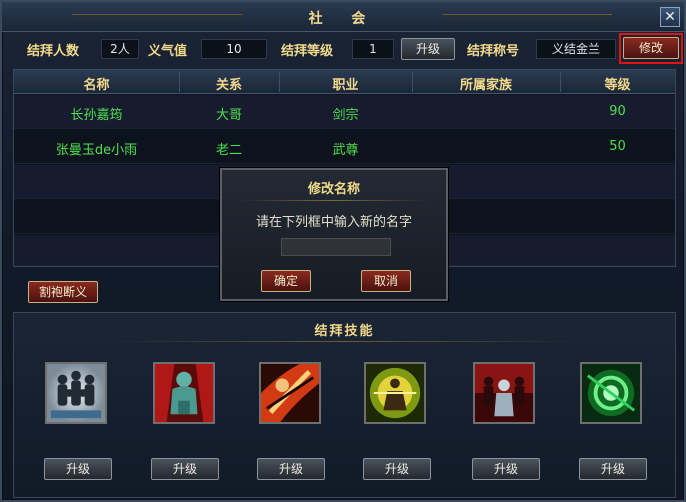  I want to click on title-label: 结拜称号, so click(493, 51).